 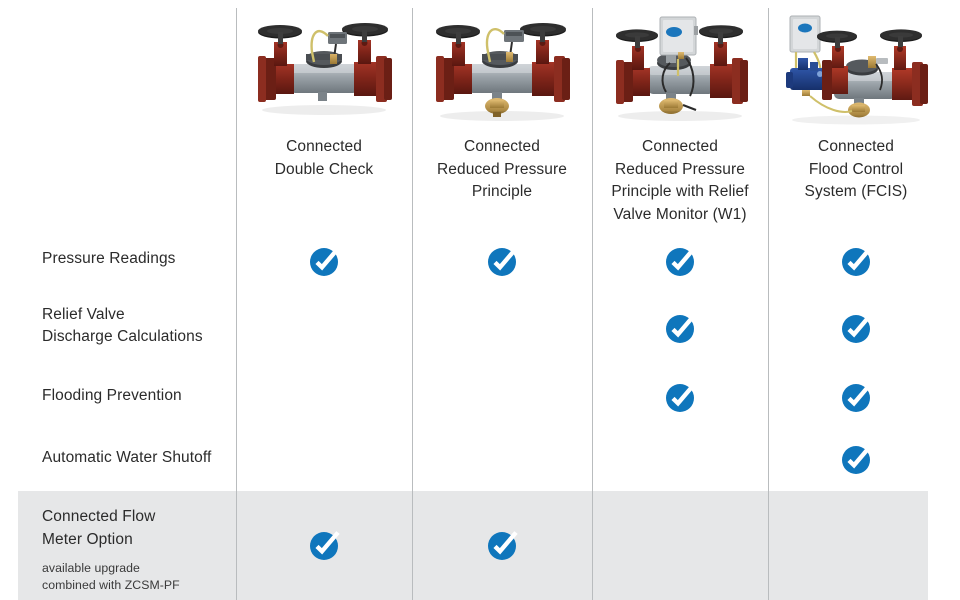 I want to click on column-header-connected-double-check: Connected Double Check, so click(x=324, y=116).